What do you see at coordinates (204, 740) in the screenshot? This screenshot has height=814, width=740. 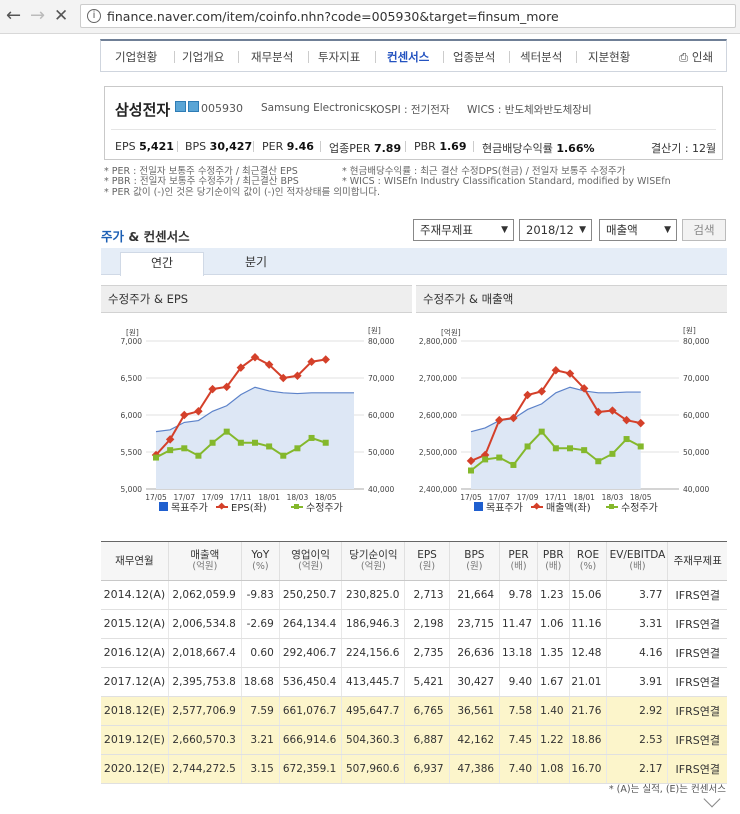 I see `table-cell: 2,660,570.3` at bounding box center [204, 740].